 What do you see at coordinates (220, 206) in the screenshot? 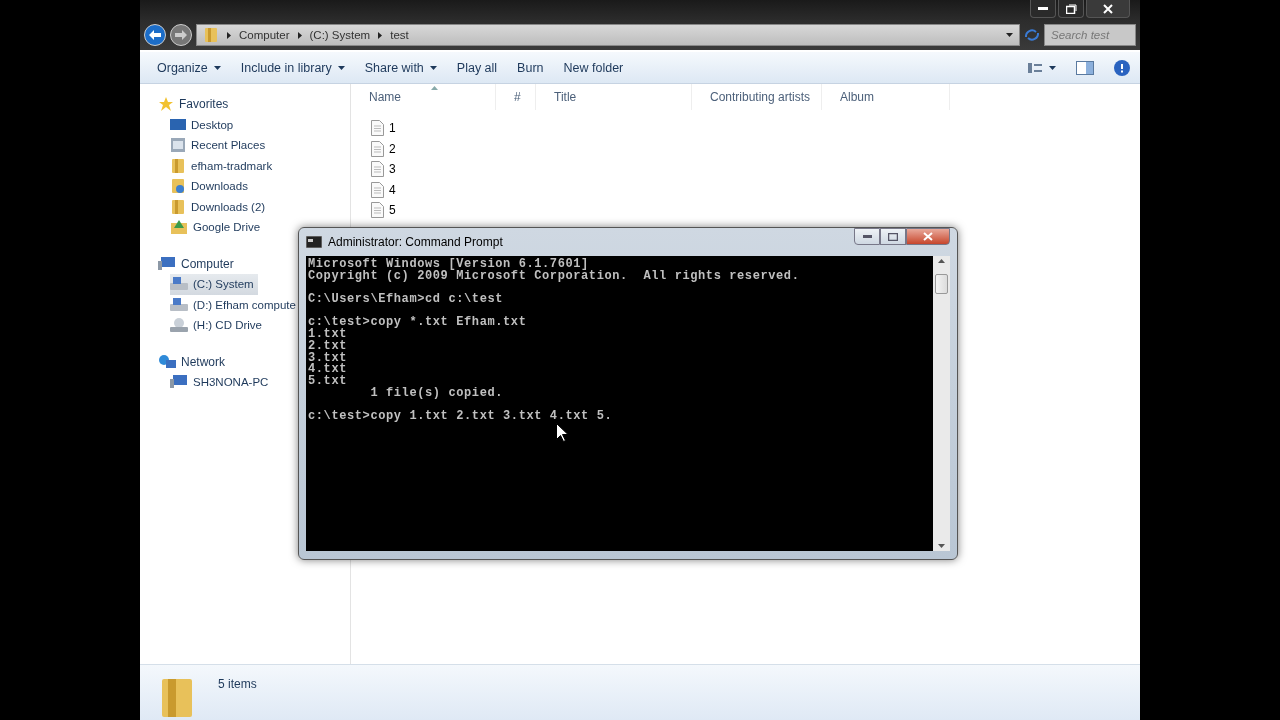
I see `sidebar-item: Downloads (2)` at bounding box center [220, 206].